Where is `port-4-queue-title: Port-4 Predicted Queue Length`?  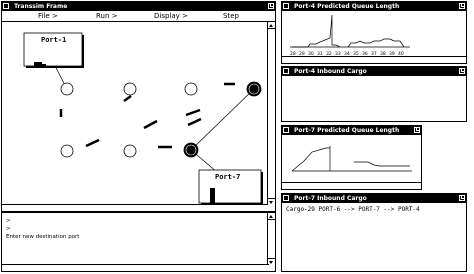
port-4-queue-title: Port-4 Predicted Queue Length is located at coordinates (347, 6).